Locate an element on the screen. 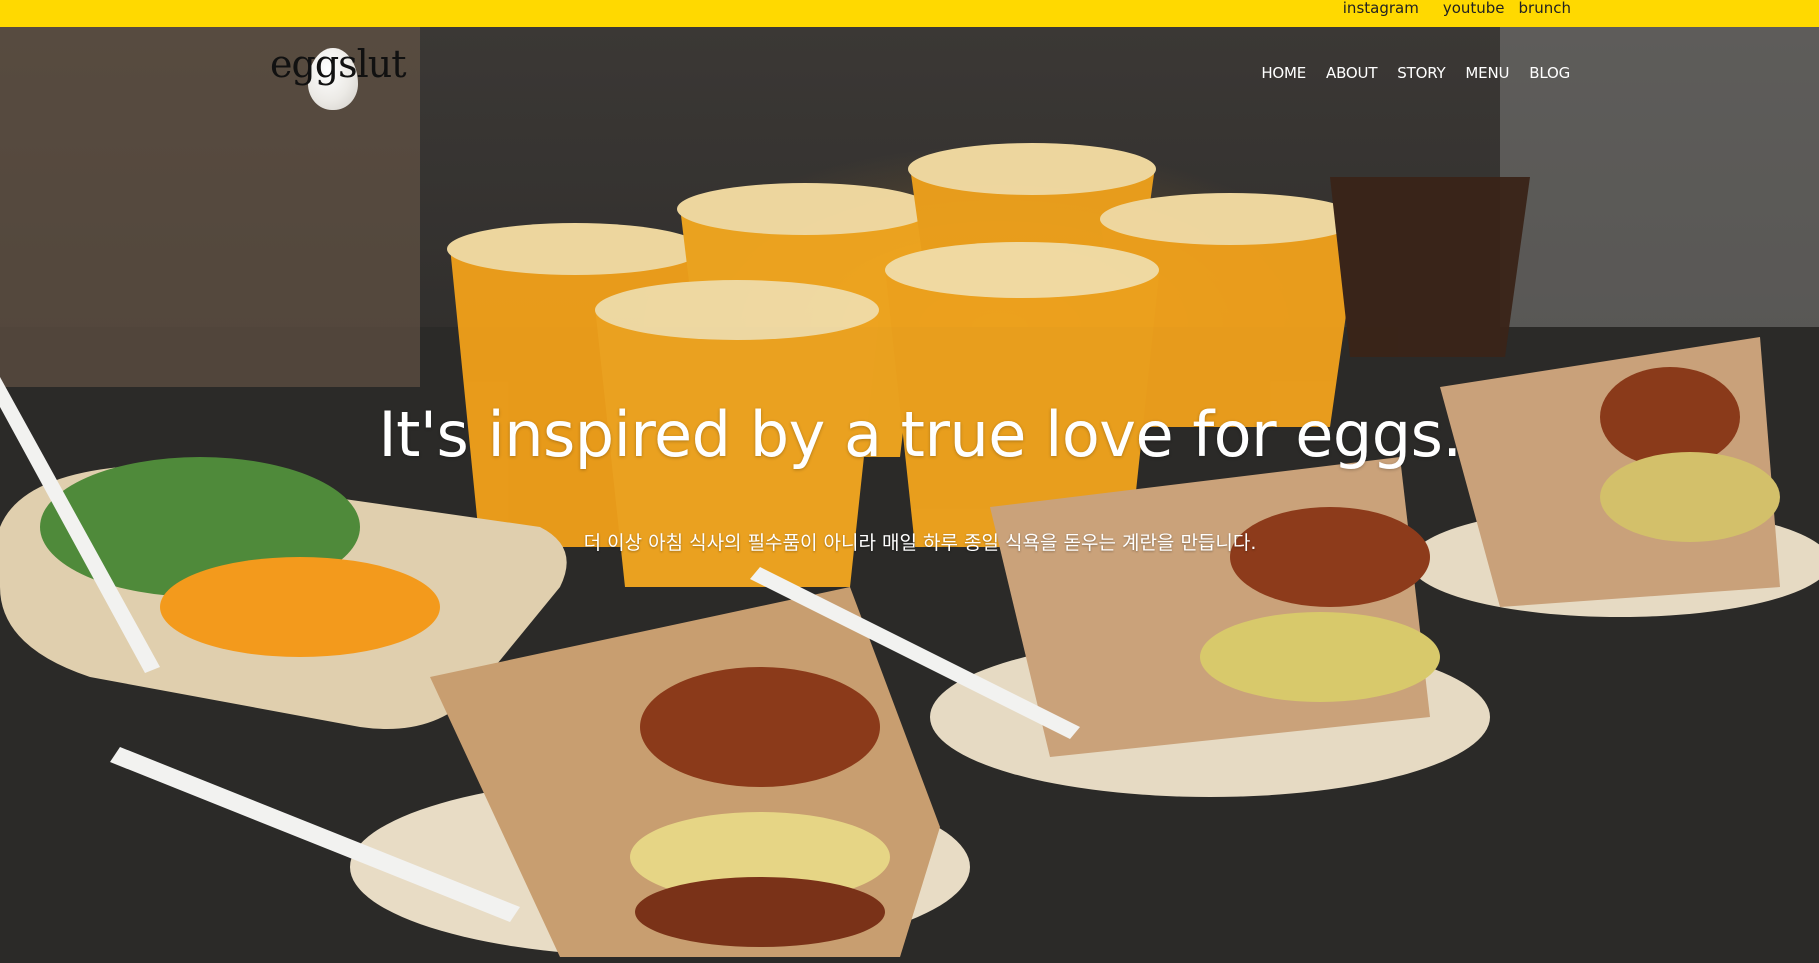 The image size is (1819, 963). nav-menu: MENU is located at coordinates (1487, 73).